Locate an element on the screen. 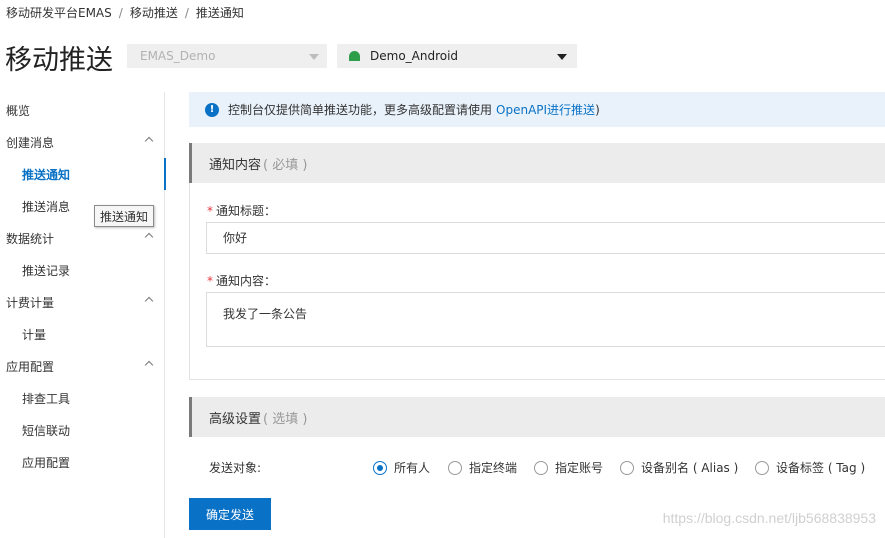  sidebar-group-billing: 计费计量 is located at coordinates (82, 302).